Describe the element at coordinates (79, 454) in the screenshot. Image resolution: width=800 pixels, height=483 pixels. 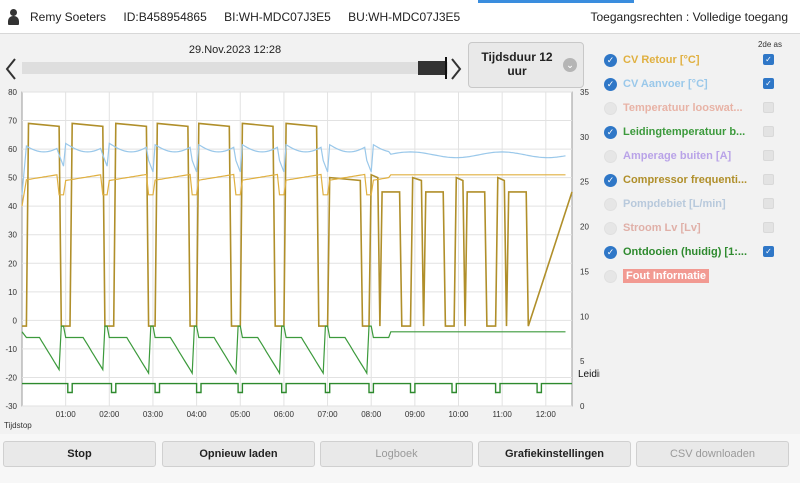
I see `stop-button: Stop` at that location.